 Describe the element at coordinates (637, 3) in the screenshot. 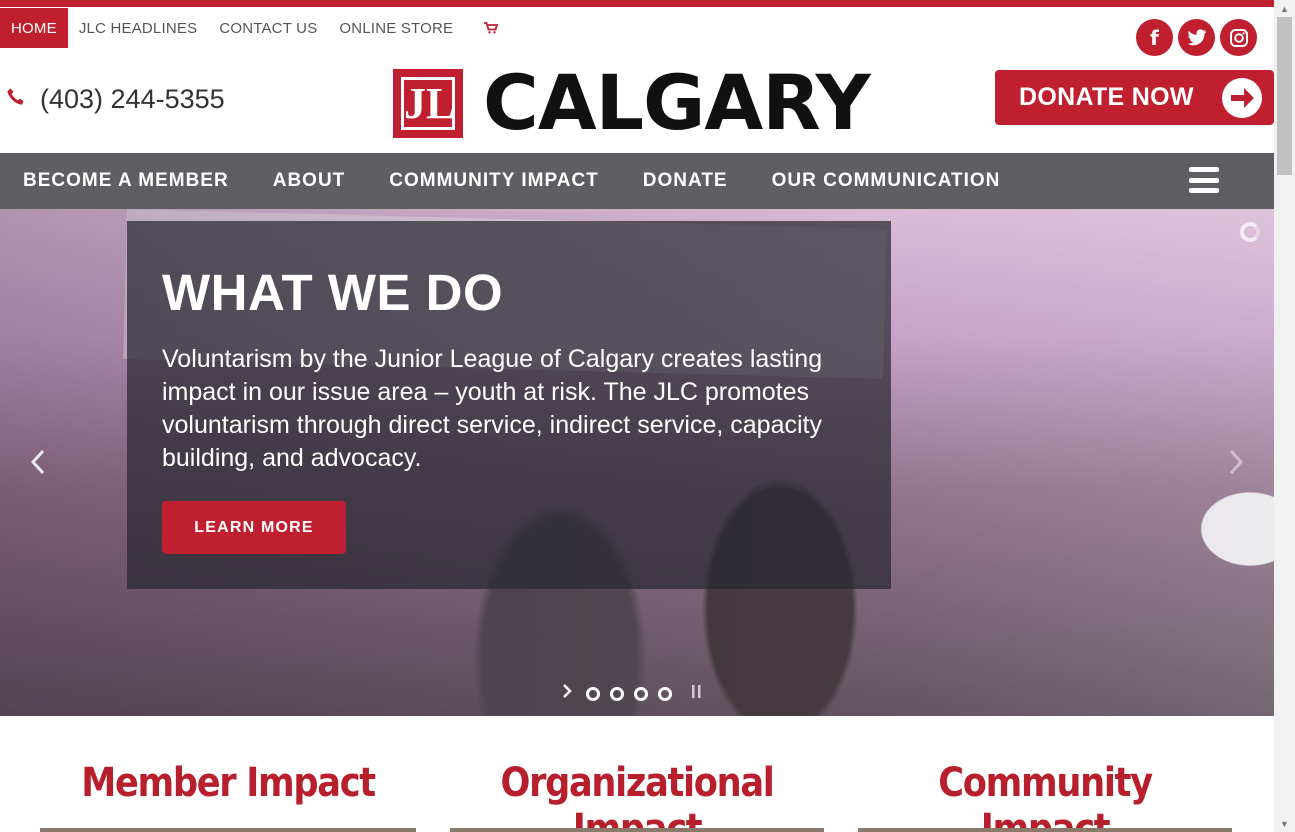

I see `top-stripe` at that location.